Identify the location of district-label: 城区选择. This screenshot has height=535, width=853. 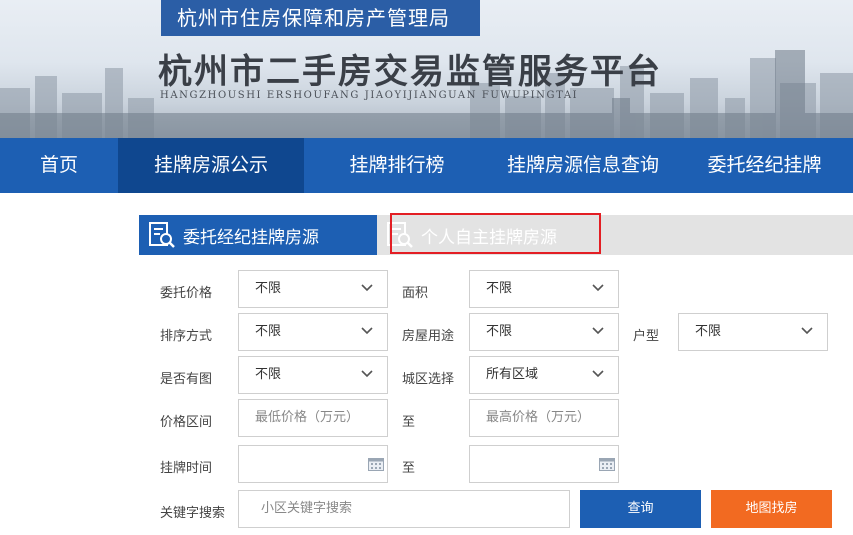
(428, 379).